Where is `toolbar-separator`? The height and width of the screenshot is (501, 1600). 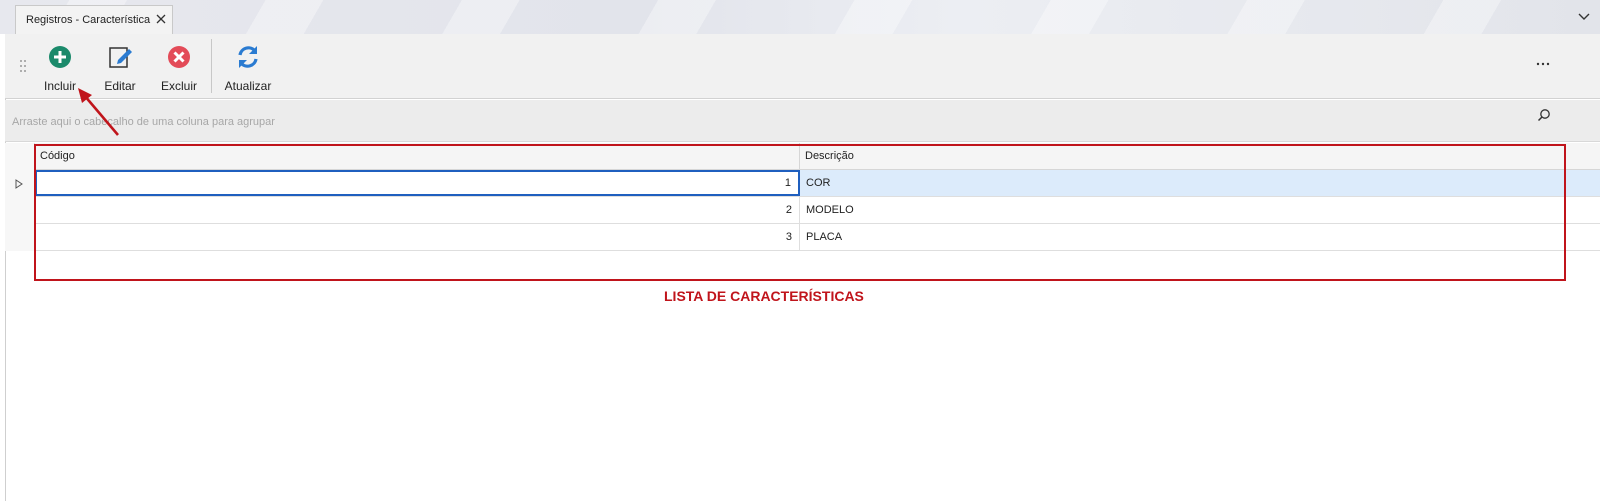
toolbar-separator is located at coordinates (211, 66).